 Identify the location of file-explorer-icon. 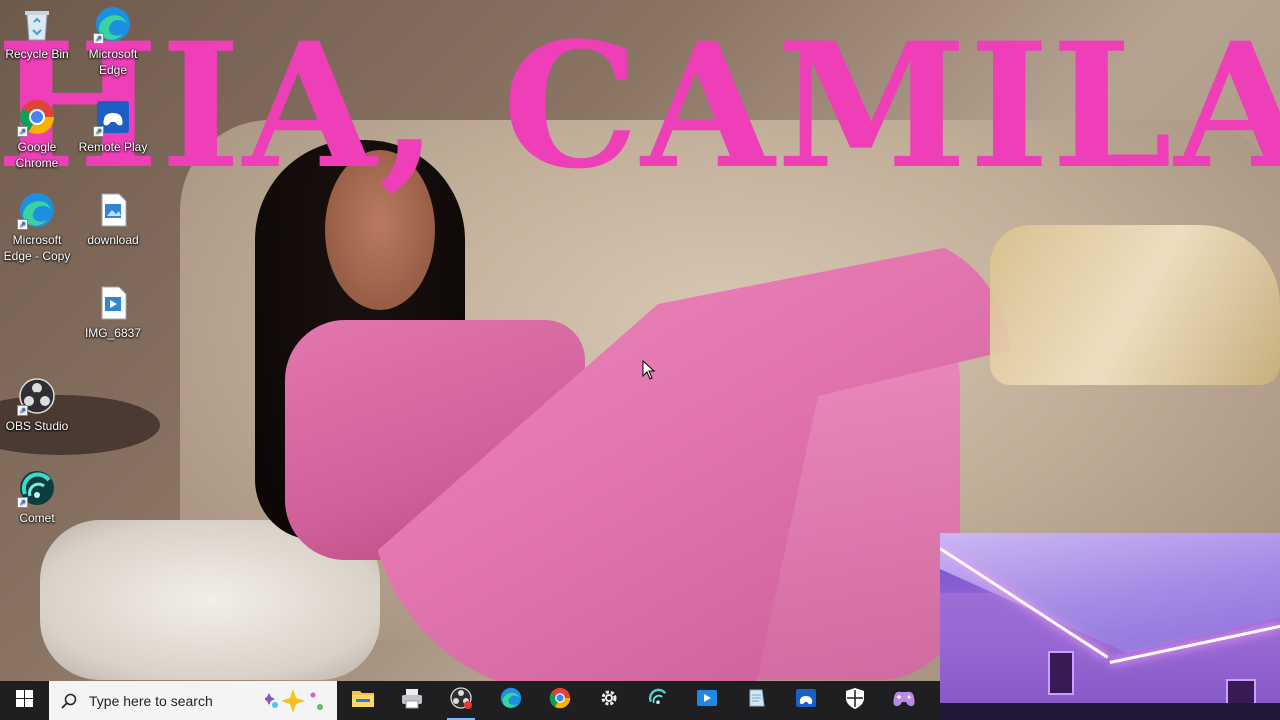
(363, 700).